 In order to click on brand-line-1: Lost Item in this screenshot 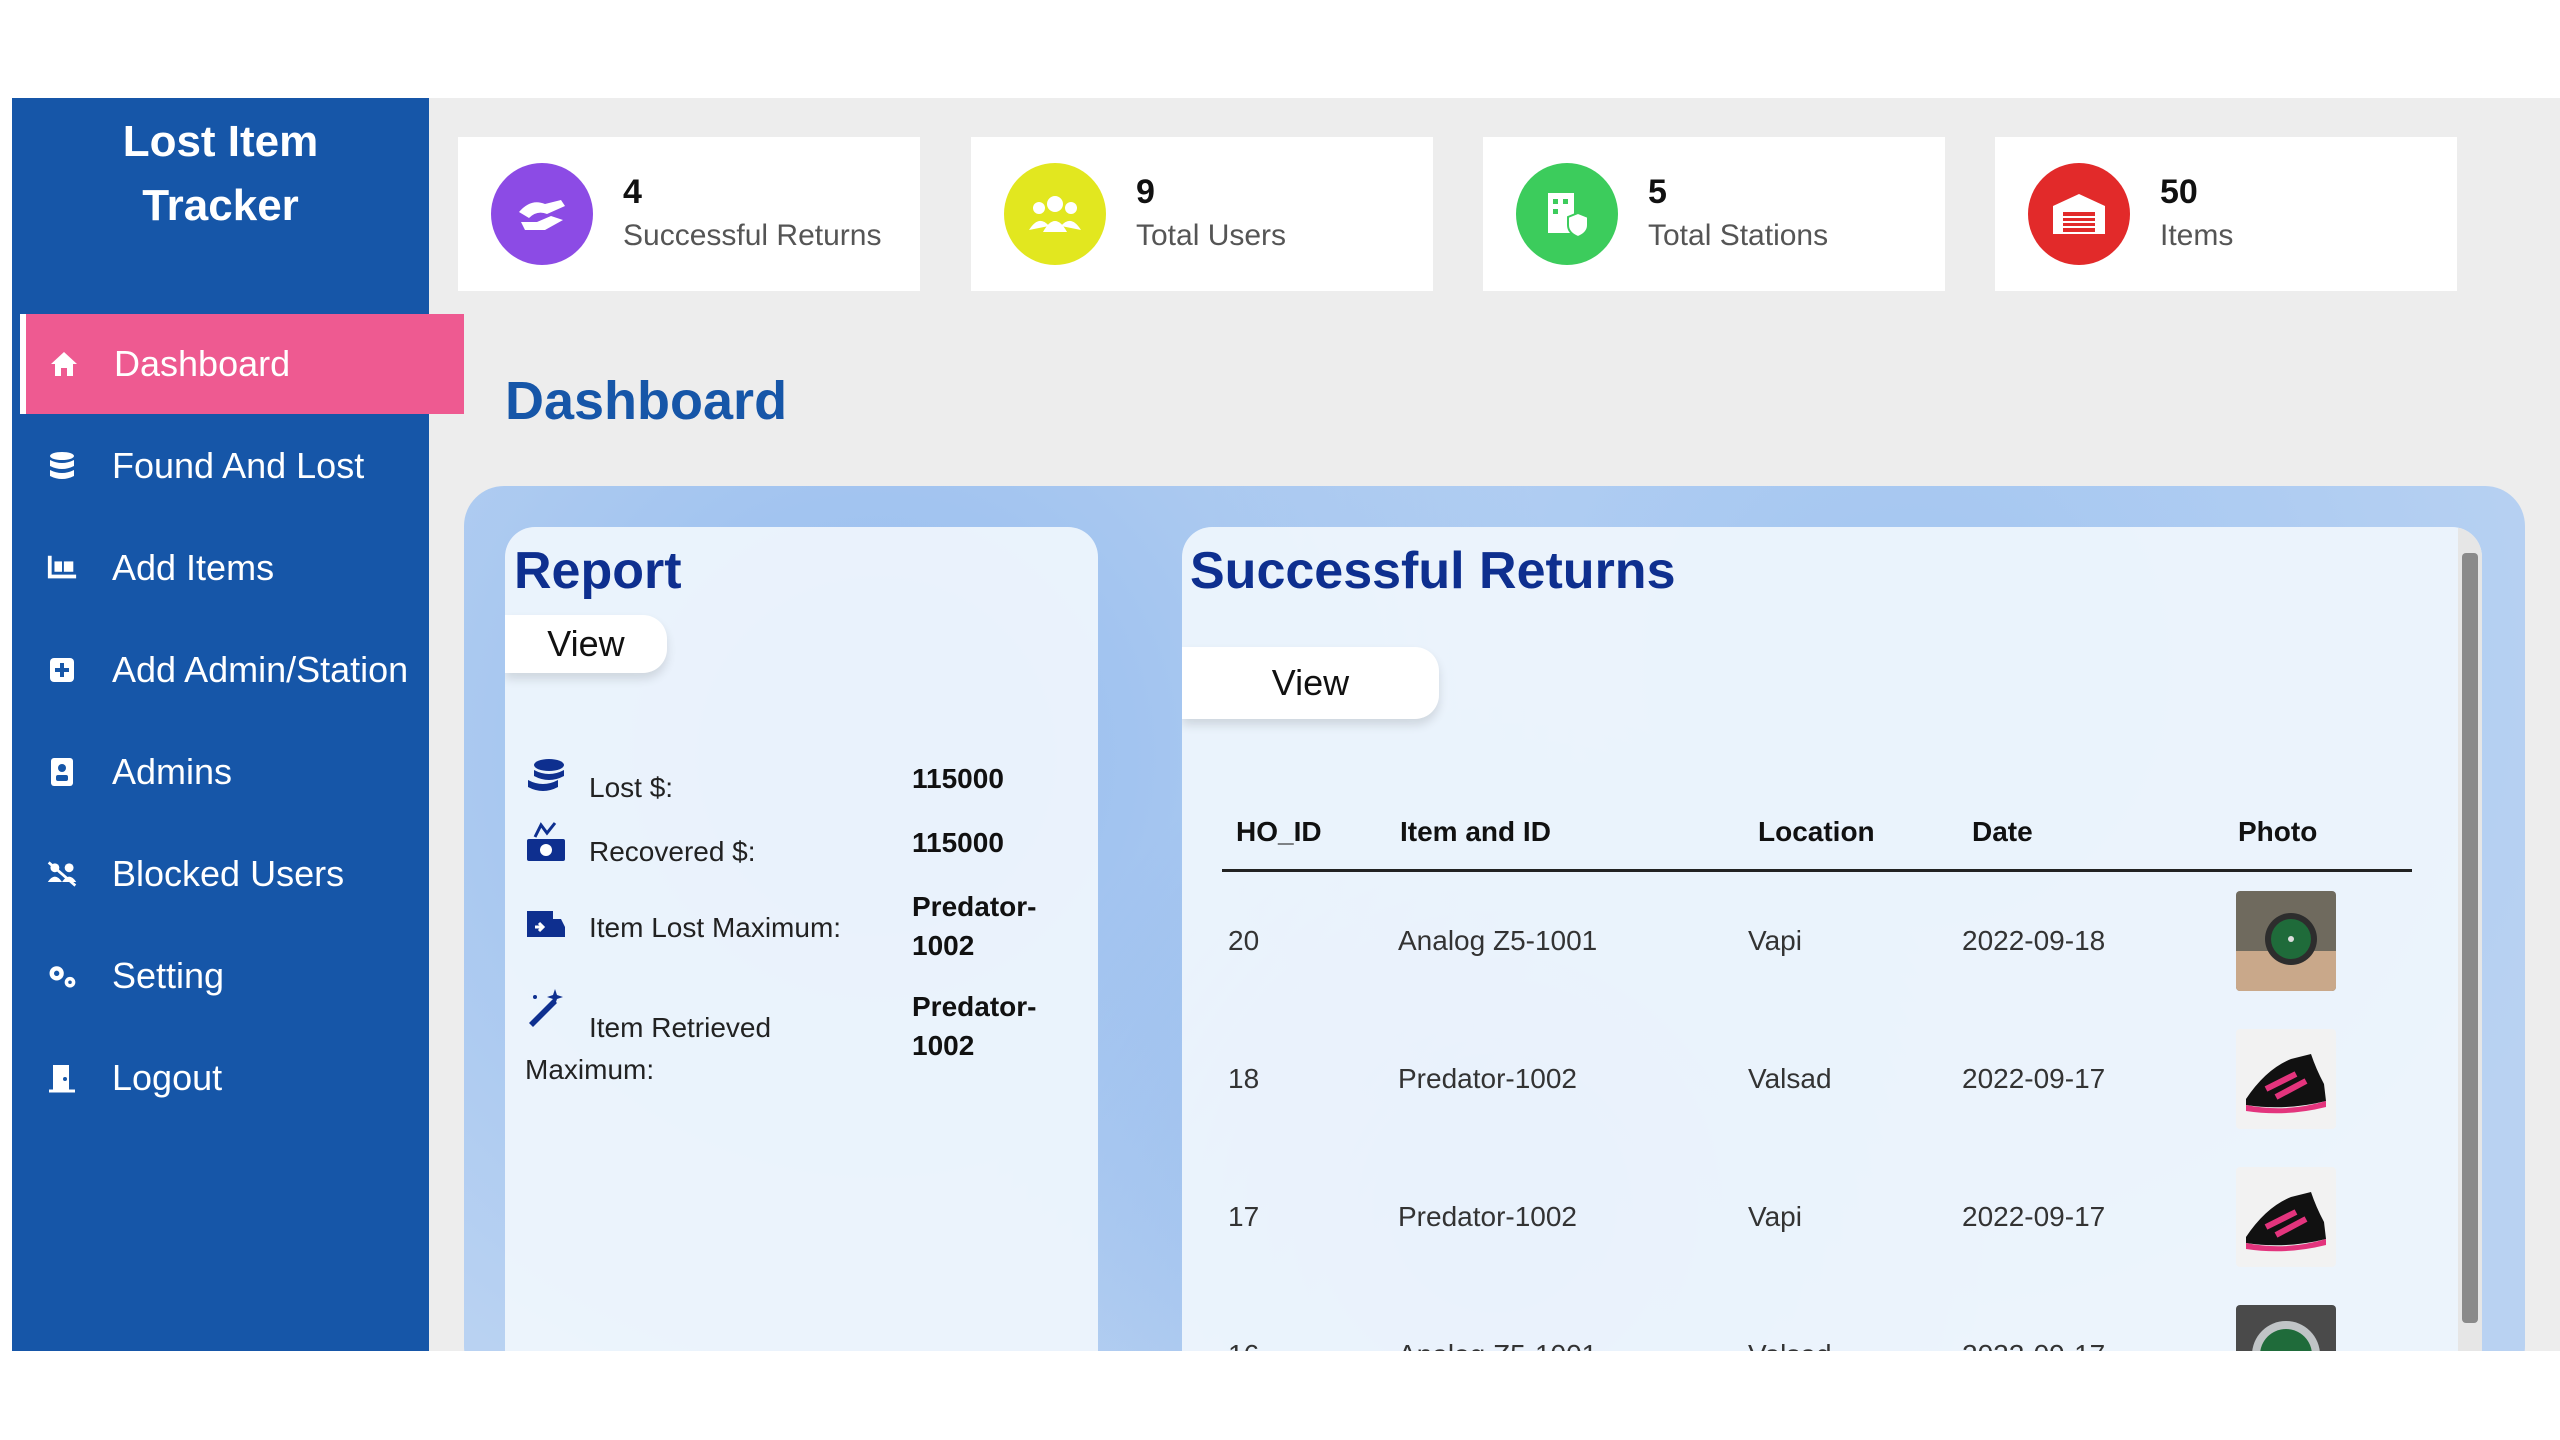, I will do `click(220, 141)`.